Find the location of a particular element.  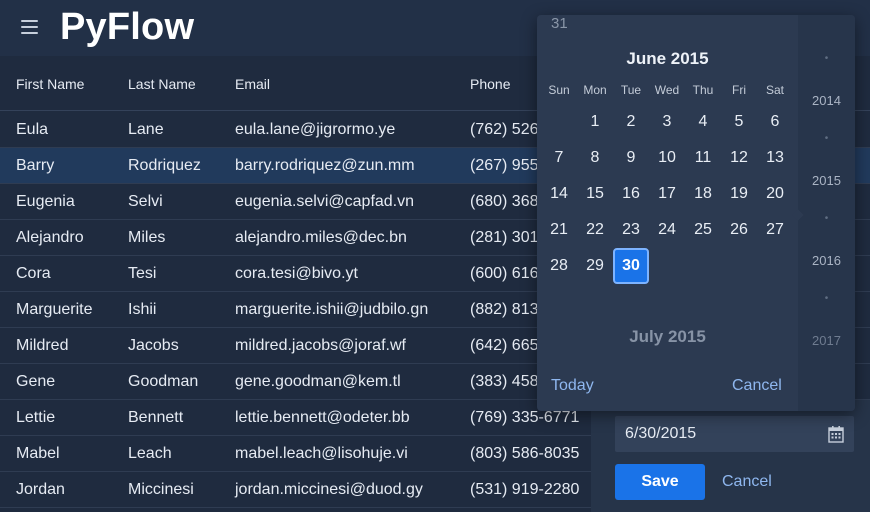

hamburger-menu-icon is located at coordinates (29, 27).